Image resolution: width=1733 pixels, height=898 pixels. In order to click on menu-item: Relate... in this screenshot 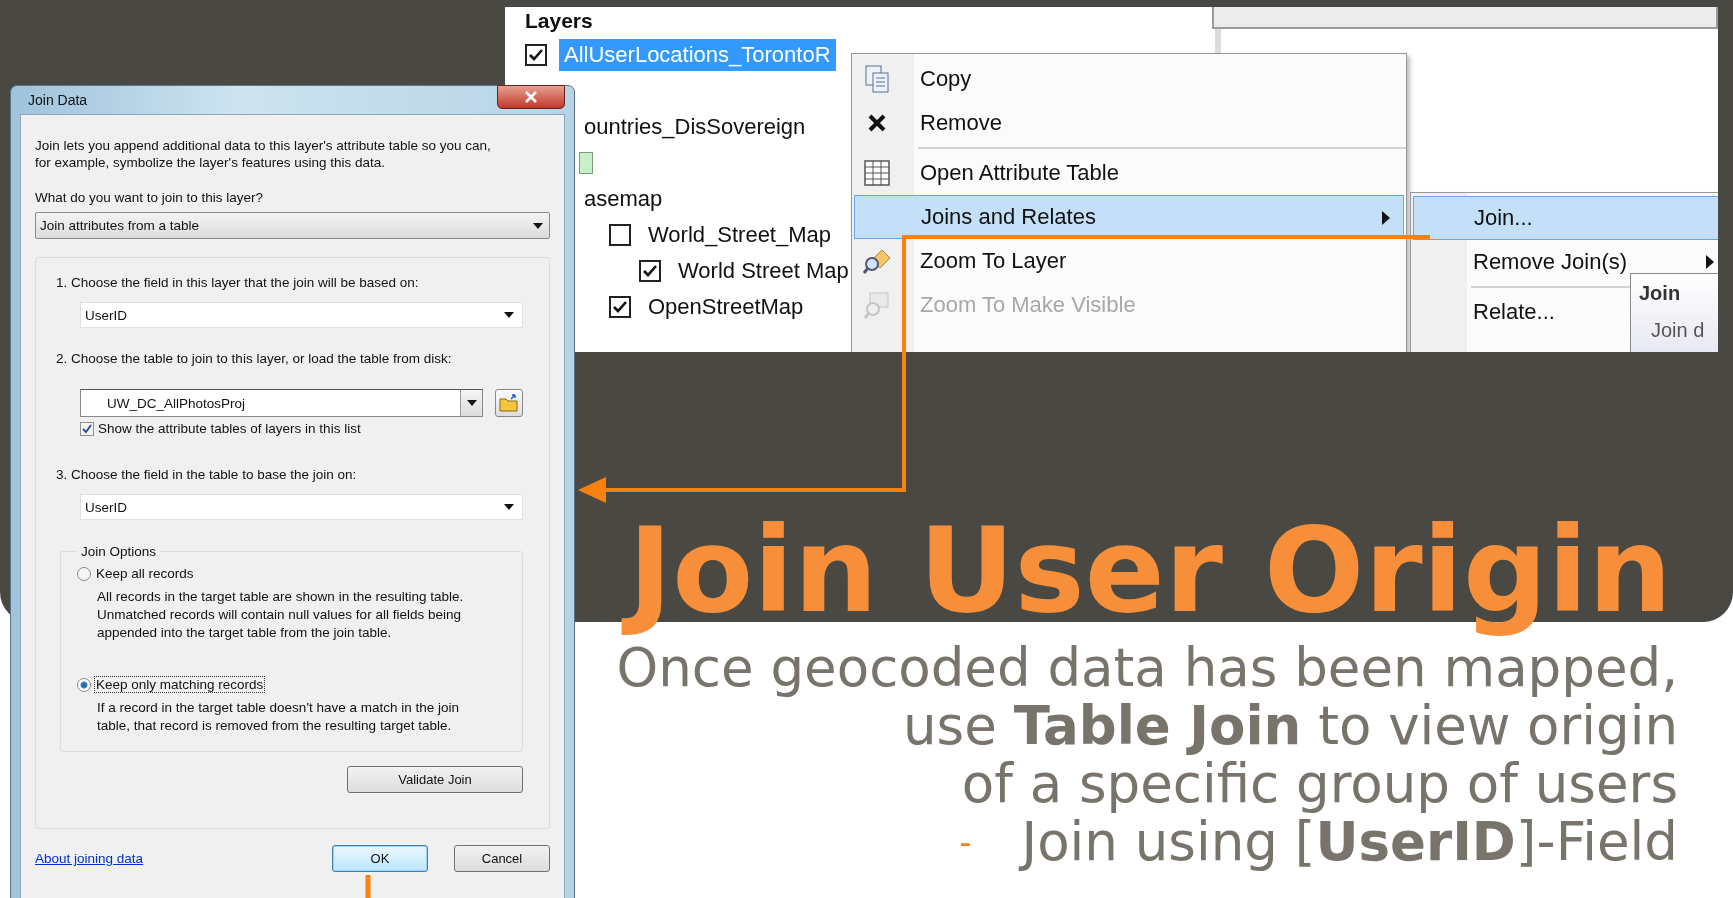, I will do `click(1521, 312)`.